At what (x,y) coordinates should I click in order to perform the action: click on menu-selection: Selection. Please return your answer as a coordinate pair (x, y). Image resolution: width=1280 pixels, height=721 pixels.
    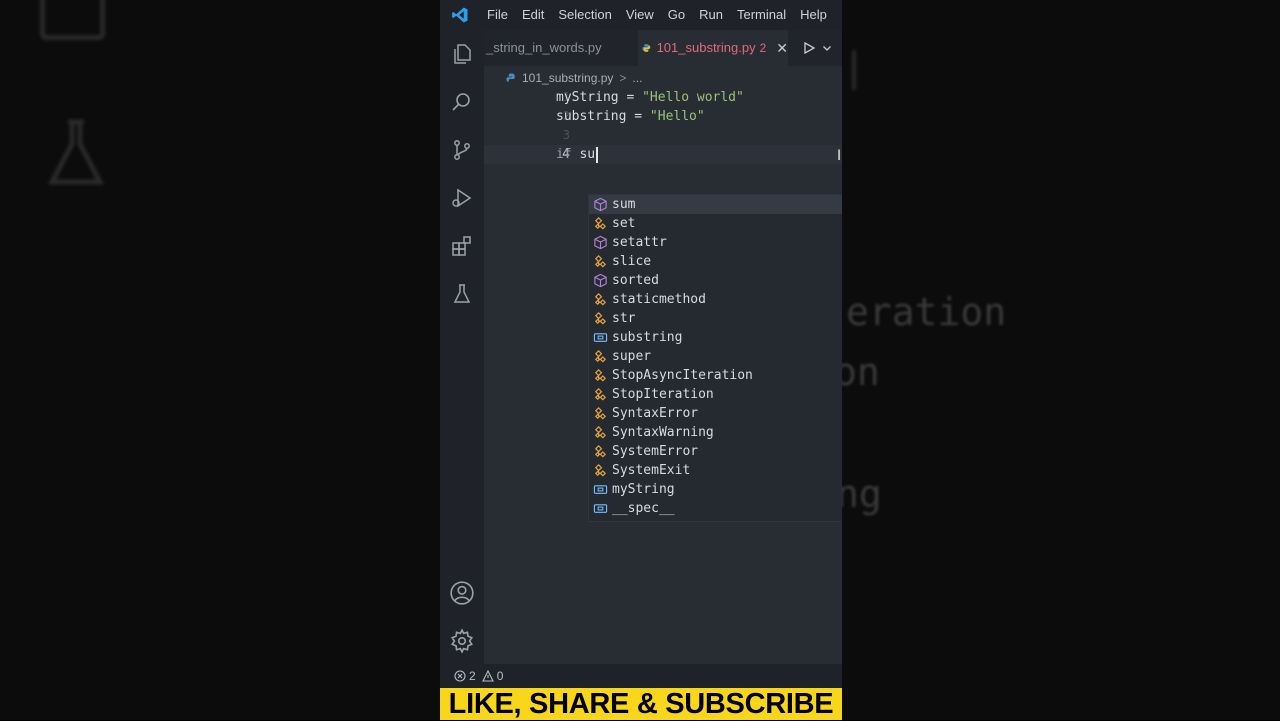
    Looking at the image, I should click on (584, 15).